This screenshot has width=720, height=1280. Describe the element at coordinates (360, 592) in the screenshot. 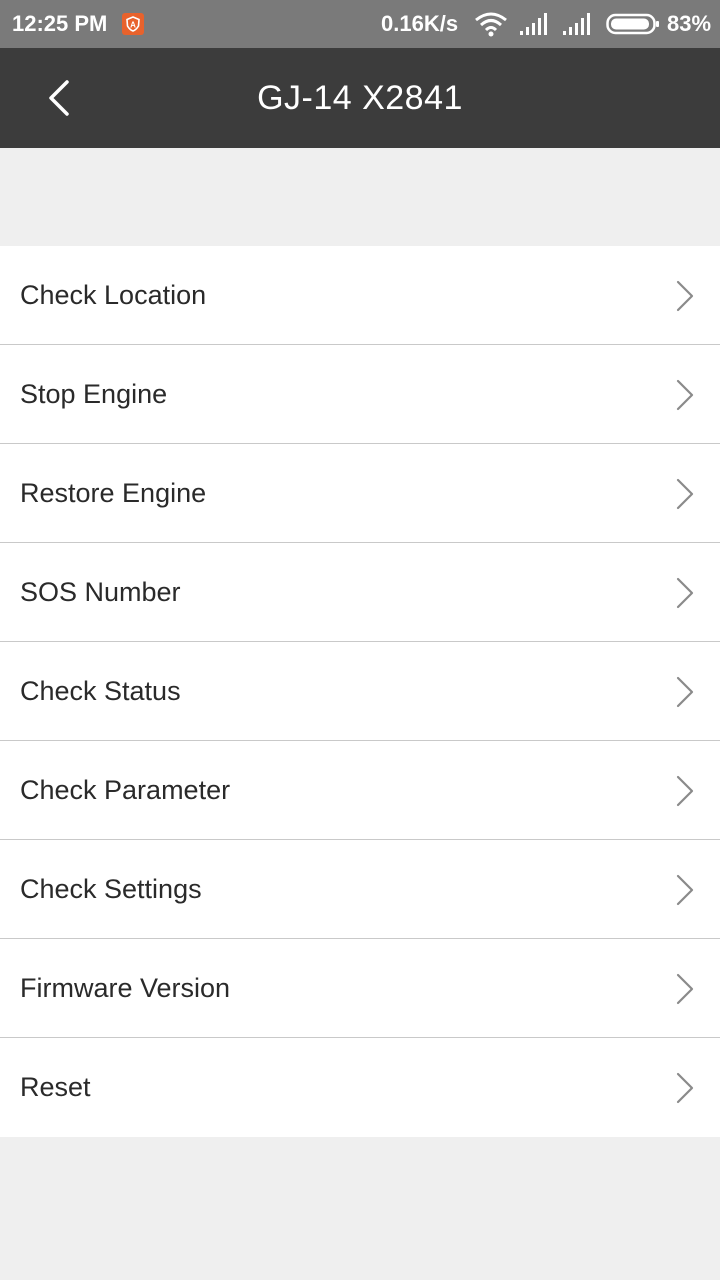

I see `menu-item-sos-number: SOS Number` at that location.